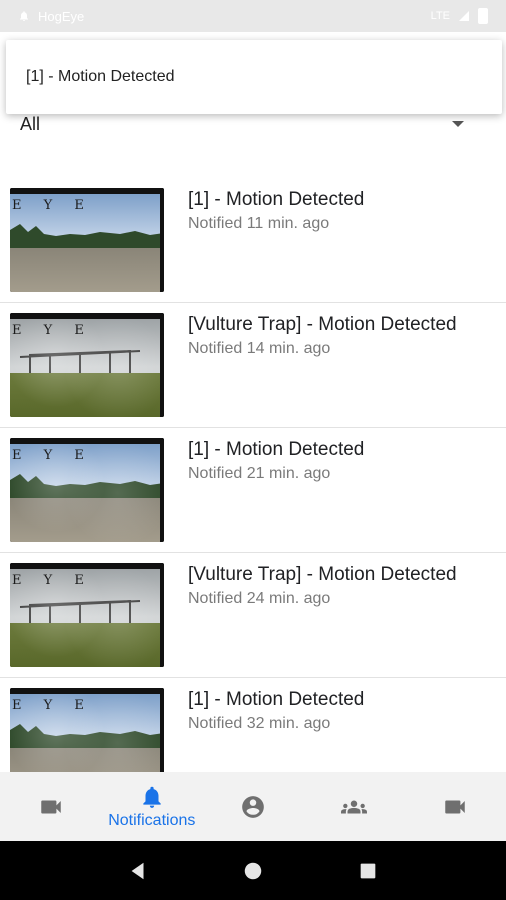 The width and height of the screenshot is (506, 900). Describe the element at coordinates (254, 77) in the screenshot. I see `filter-dropdown-menu: [1] - Motion Detected` at that location.